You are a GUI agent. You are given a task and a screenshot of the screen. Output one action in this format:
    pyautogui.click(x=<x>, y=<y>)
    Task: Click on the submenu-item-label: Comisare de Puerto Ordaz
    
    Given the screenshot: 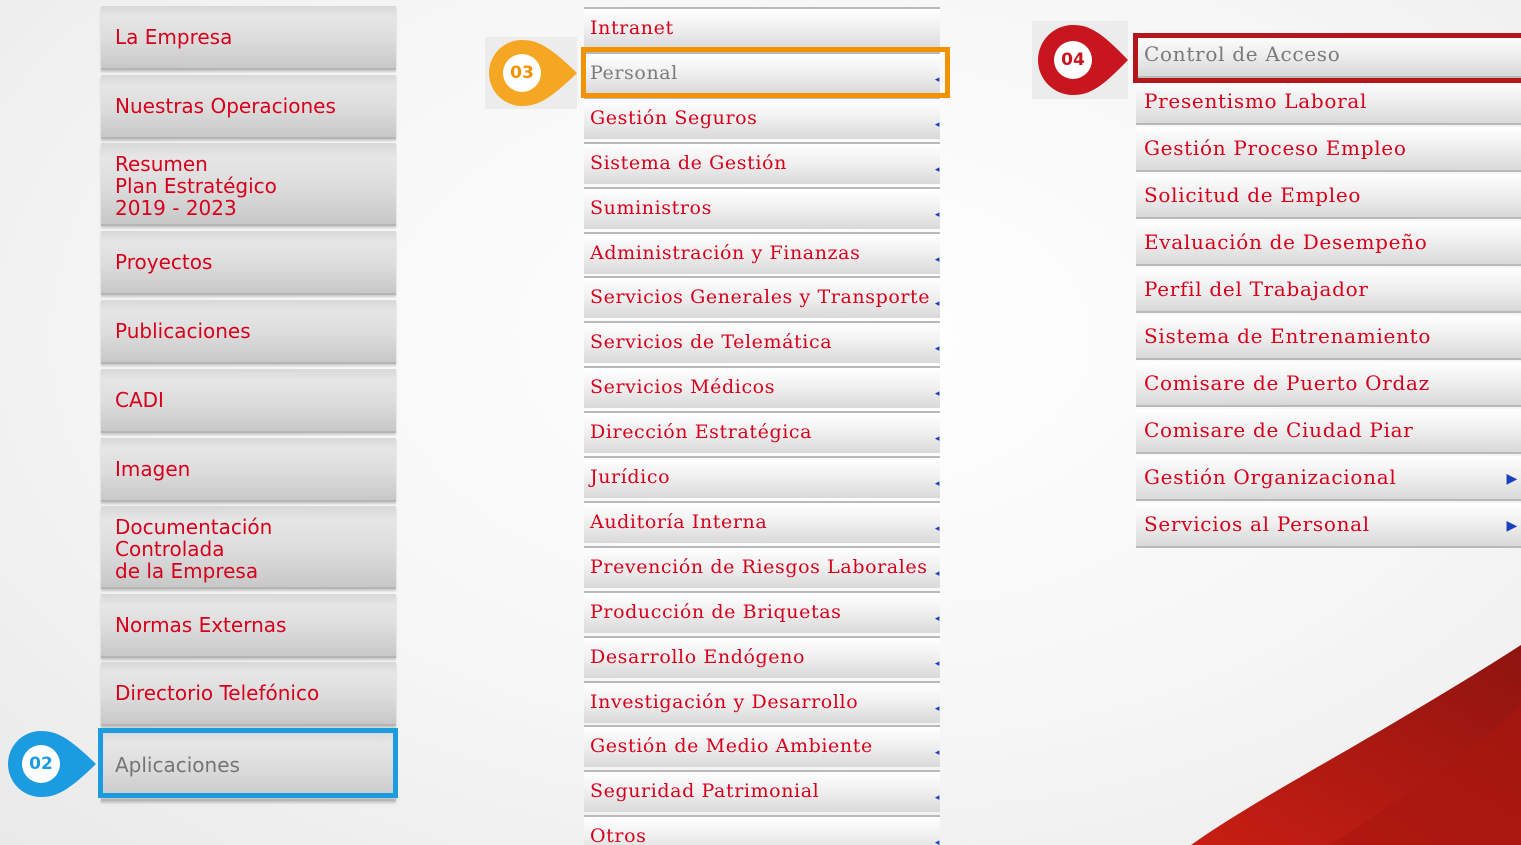 What is the action you would take?
    pyautogui.click(x=1287, y=383)
    